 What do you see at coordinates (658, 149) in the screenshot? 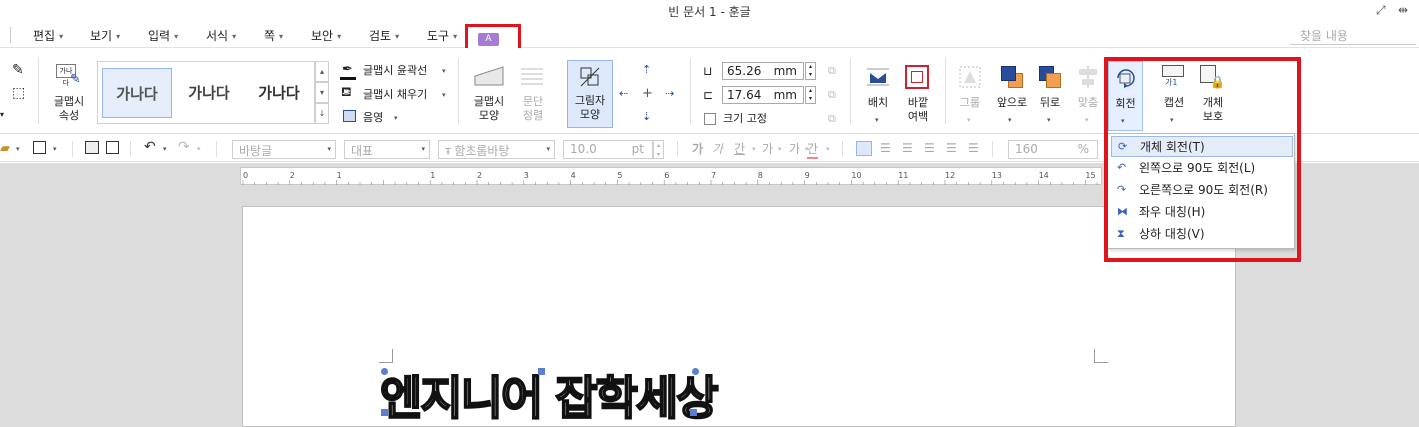
I see `font-size-spinner: ▴ ▾` at bounding box center [658, 149].